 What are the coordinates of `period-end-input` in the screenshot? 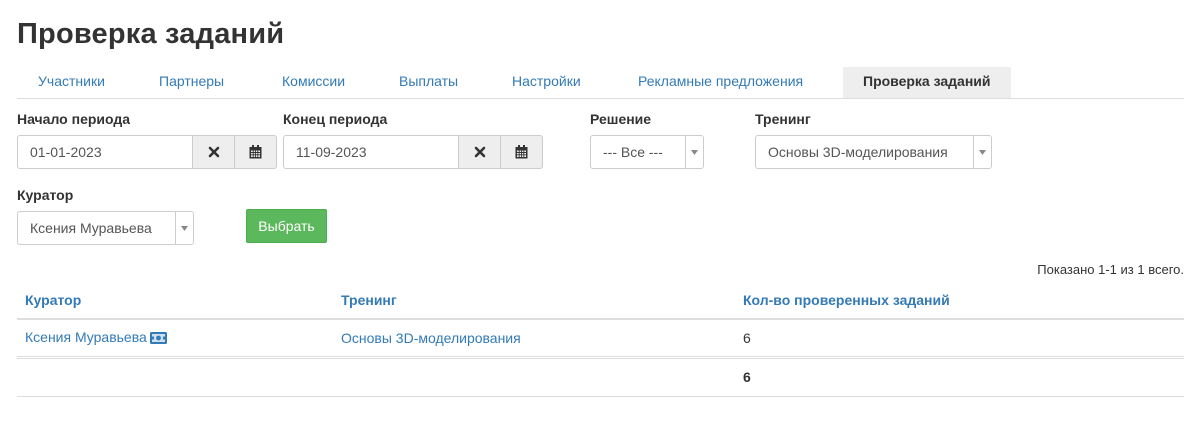 It's located at (371, 152).